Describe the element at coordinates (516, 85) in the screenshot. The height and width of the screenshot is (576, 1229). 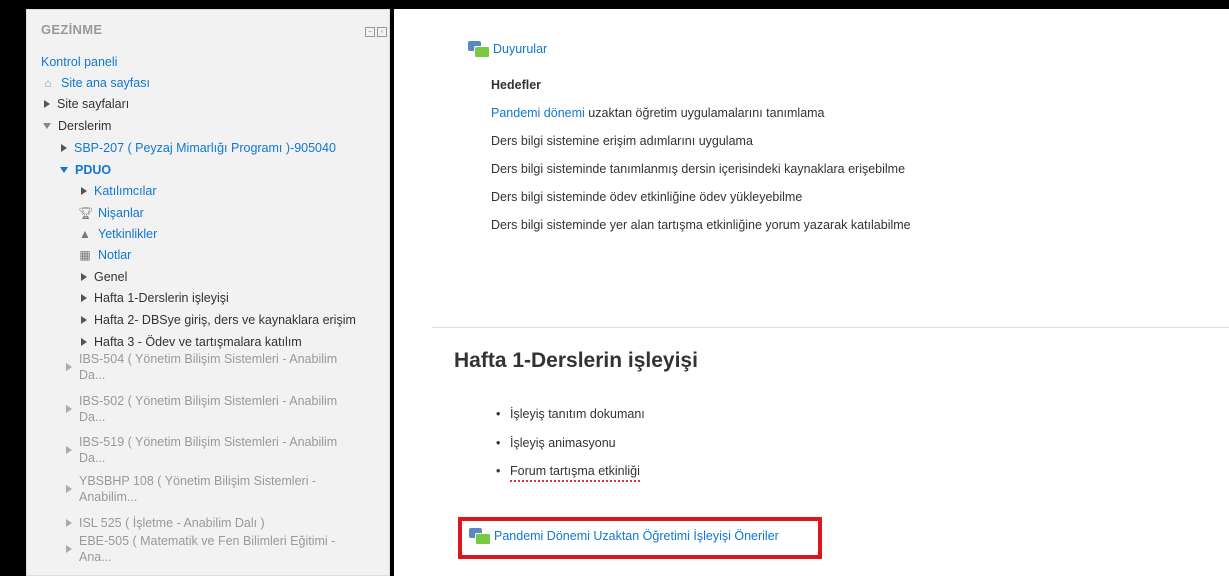
I see `goals-title: Hedefler` at that location.